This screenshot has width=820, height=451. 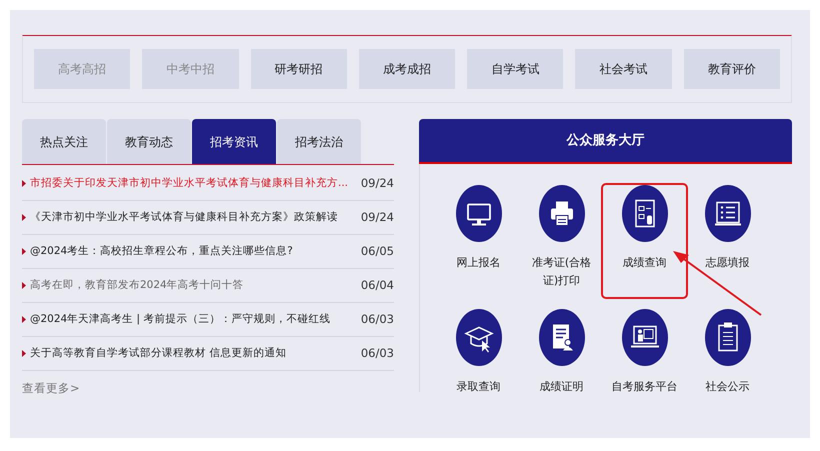 I want to click on checklist-icon, so click(x=727, y=214).